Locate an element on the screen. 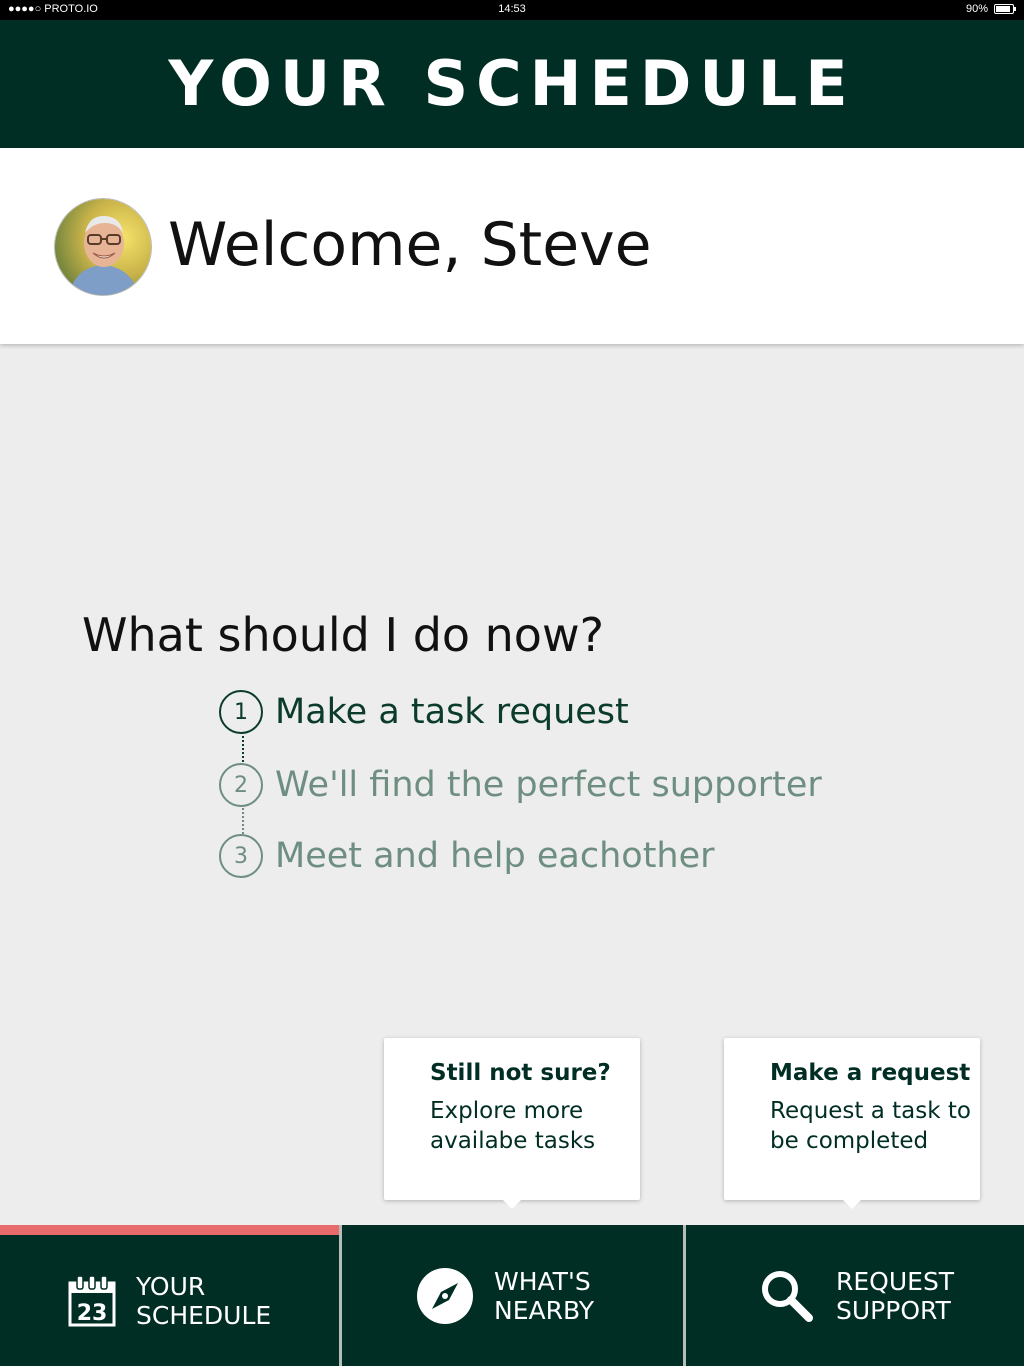 This screenshot has width=1024, height=1366. step-2: 2 We'll find the perfect supporter is located at coordinates (520, 785).